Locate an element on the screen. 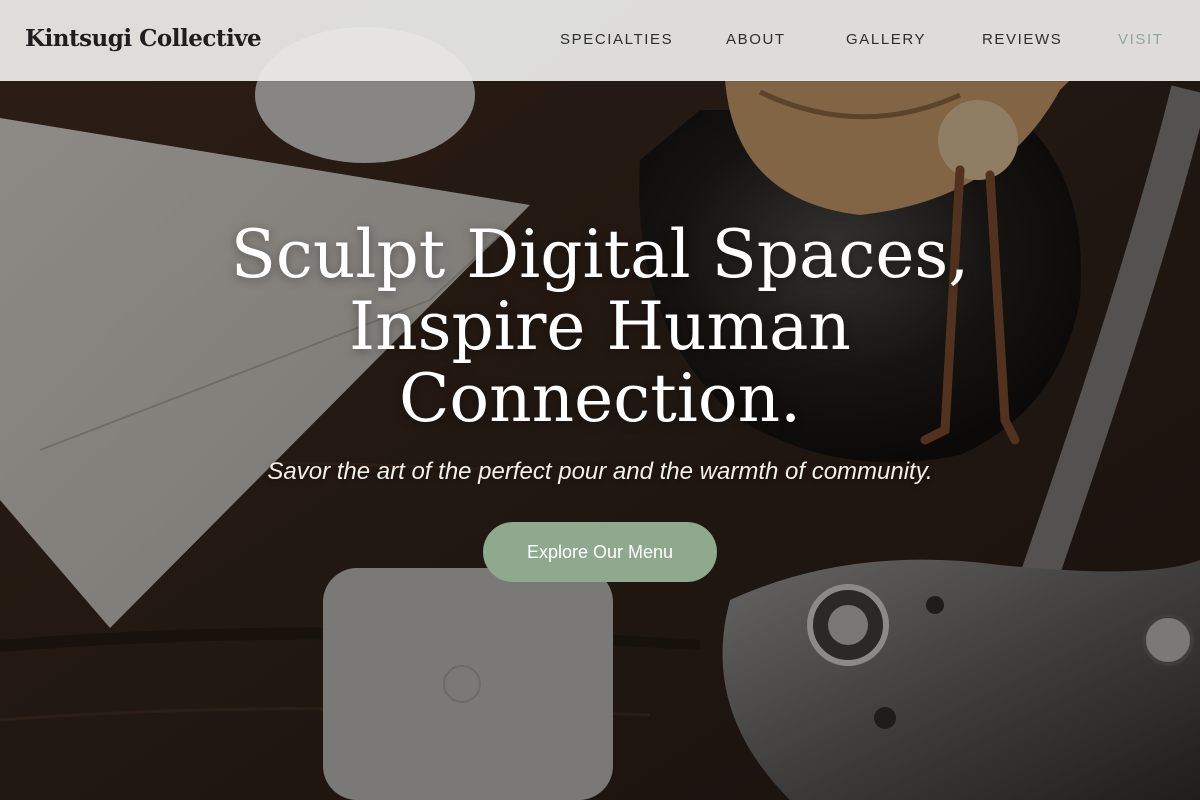 The height and width of the screenshot is (800, 1200). hero-headline-line-3: Connection. is located at coordinates (600, 398).